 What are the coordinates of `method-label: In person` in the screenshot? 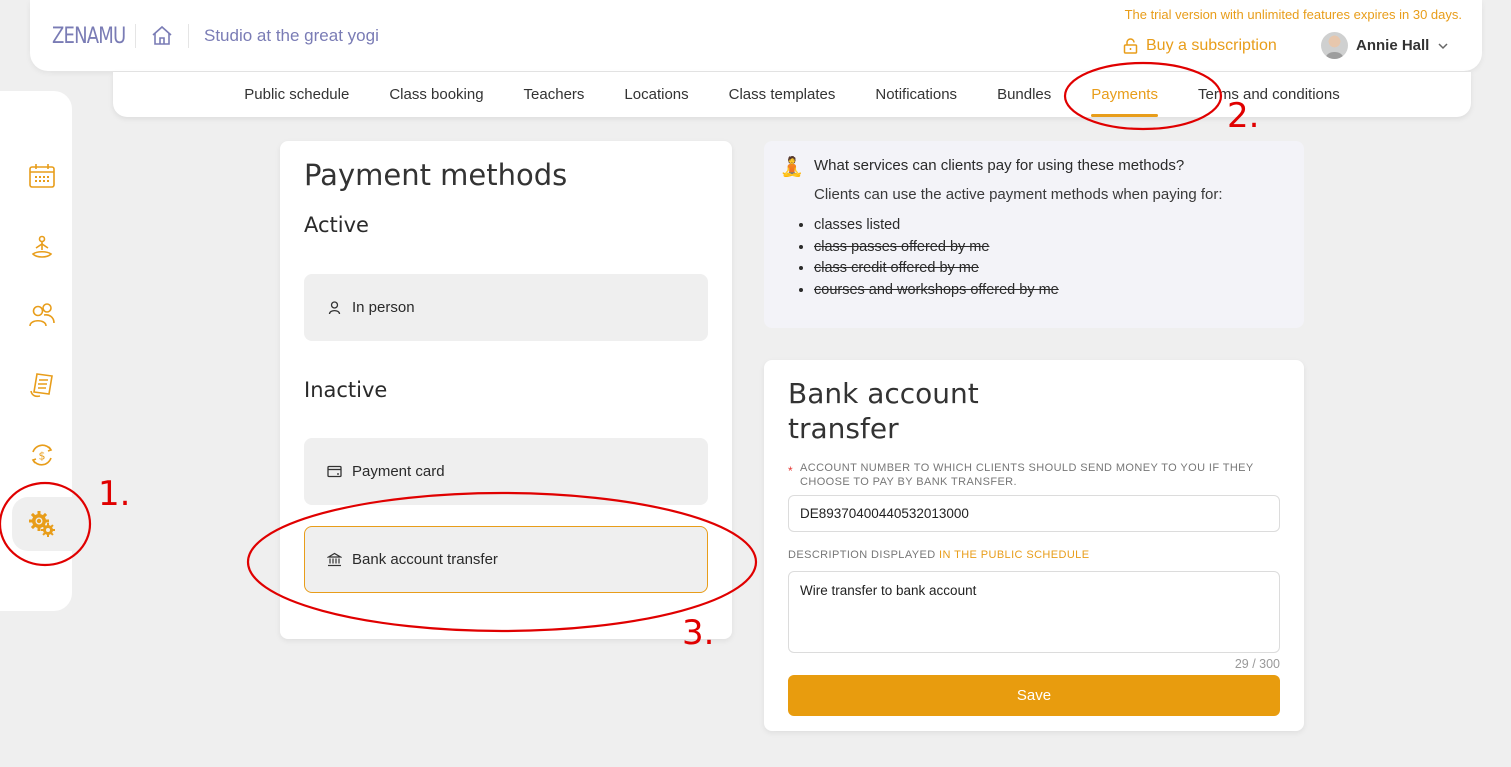 It's located at (383, 307).